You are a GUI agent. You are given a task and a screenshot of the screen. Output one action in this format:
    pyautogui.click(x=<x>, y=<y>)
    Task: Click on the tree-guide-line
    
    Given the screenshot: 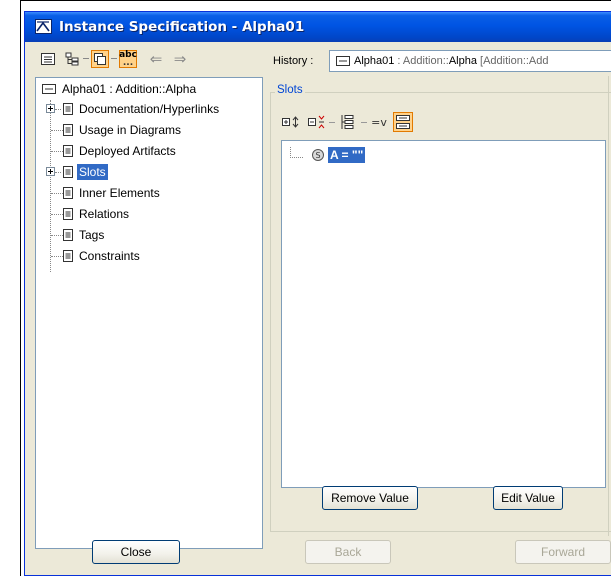 What is the action you would take?
    pyautogui.click(x=50, y=186)
    